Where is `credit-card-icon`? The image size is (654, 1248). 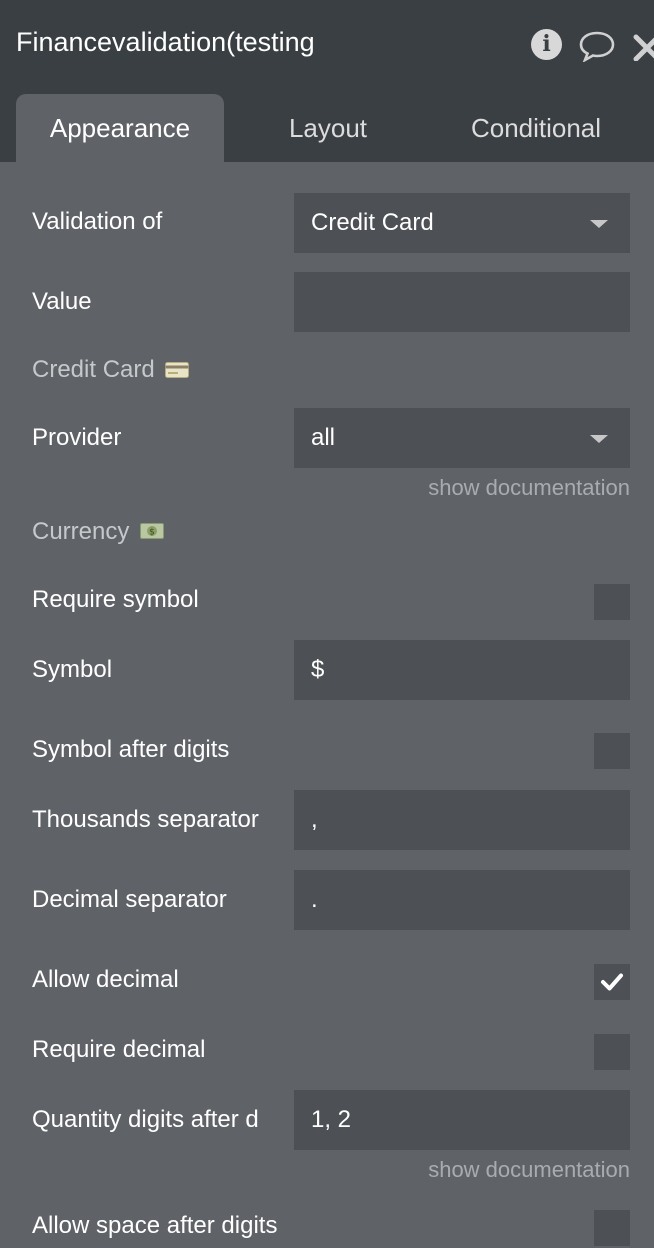 credit-card-icon is located at coordinates (177, 370).